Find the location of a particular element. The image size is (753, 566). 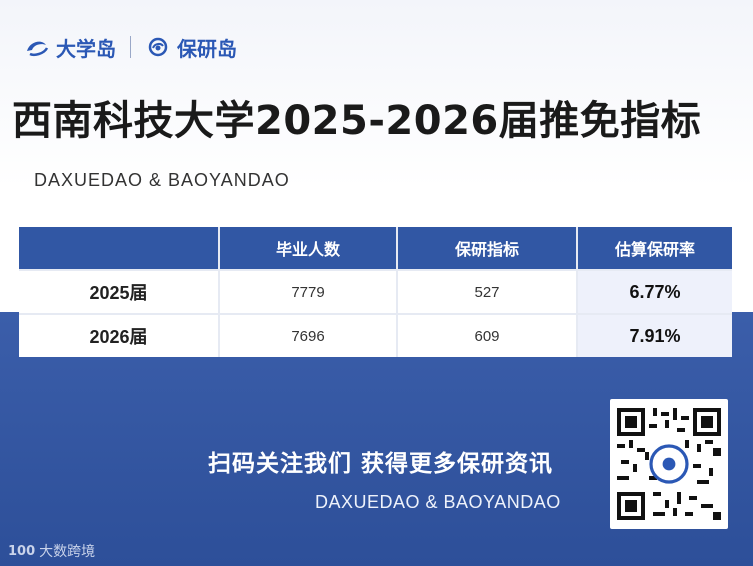

qr-code-icon is located at coordinates (669, 464).